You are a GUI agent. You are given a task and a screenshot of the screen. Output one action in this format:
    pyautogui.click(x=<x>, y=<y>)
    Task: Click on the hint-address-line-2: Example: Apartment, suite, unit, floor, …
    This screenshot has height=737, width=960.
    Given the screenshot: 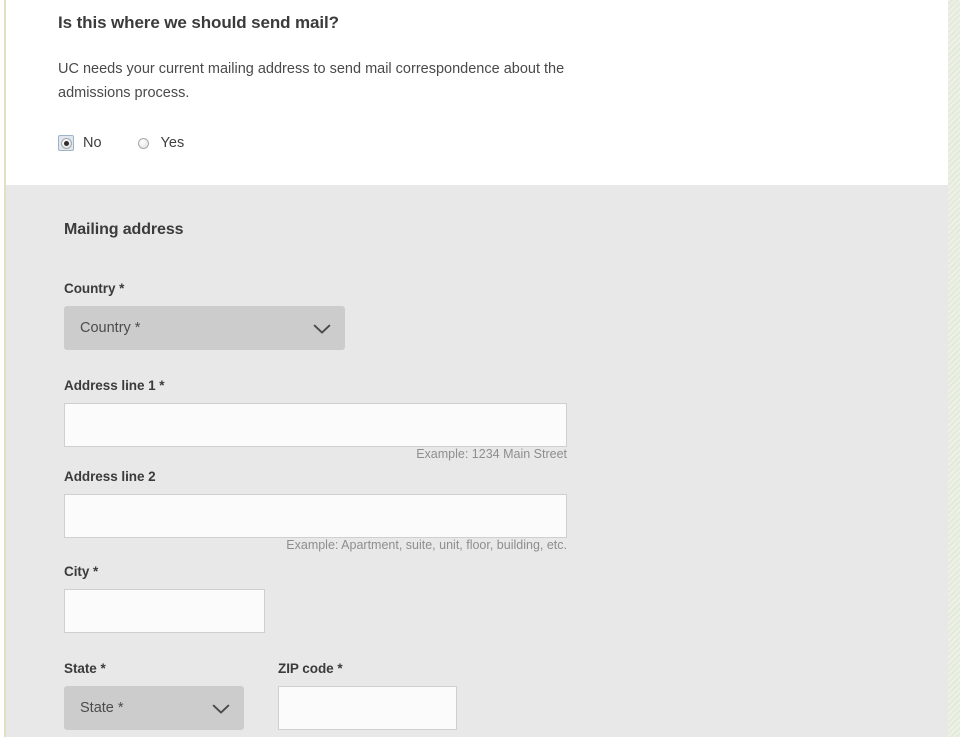 What is the action you would take?
    pyautogui.click(x=426, y=545)
    